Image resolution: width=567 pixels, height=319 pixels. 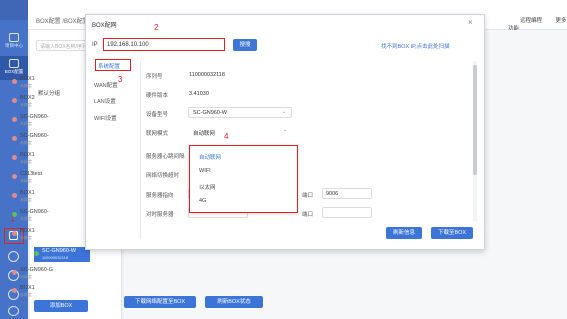 I want to click on server-label: 服务器指向, so click(x=160, y=196).